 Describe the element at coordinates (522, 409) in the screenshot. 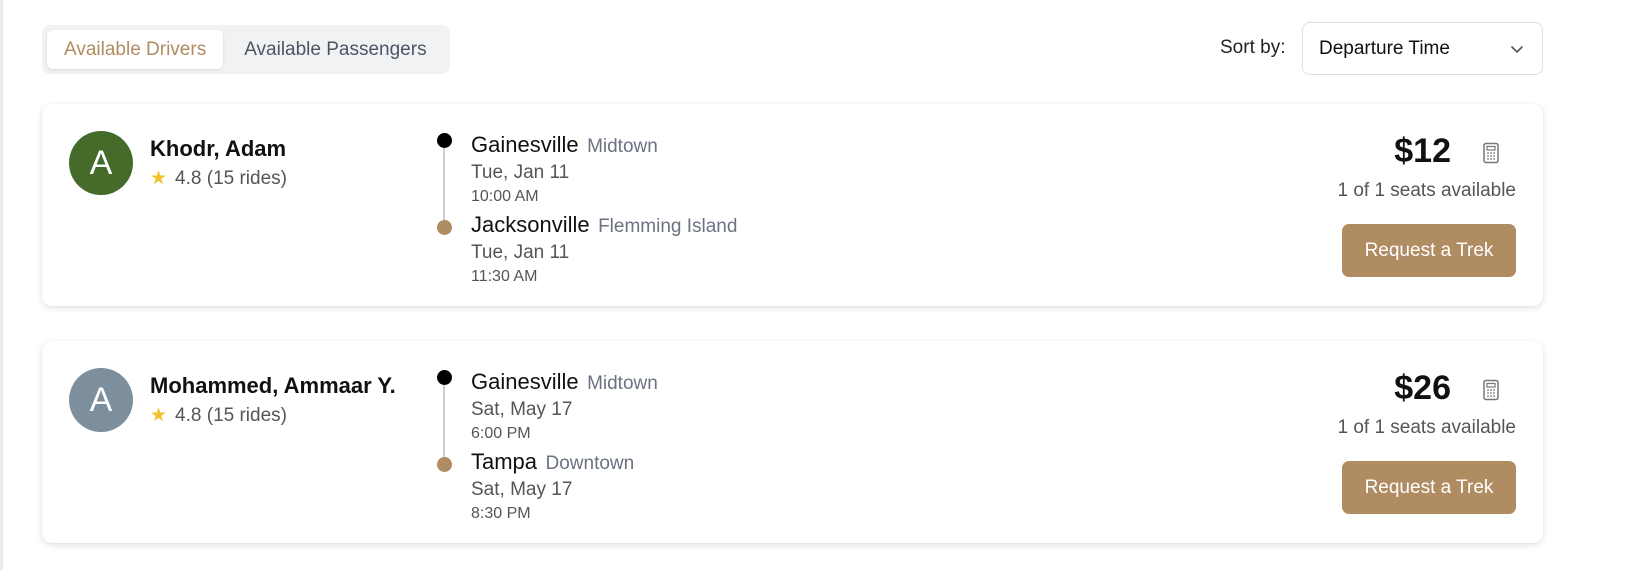

I see `origin-date: Sat, May 17` at that location.